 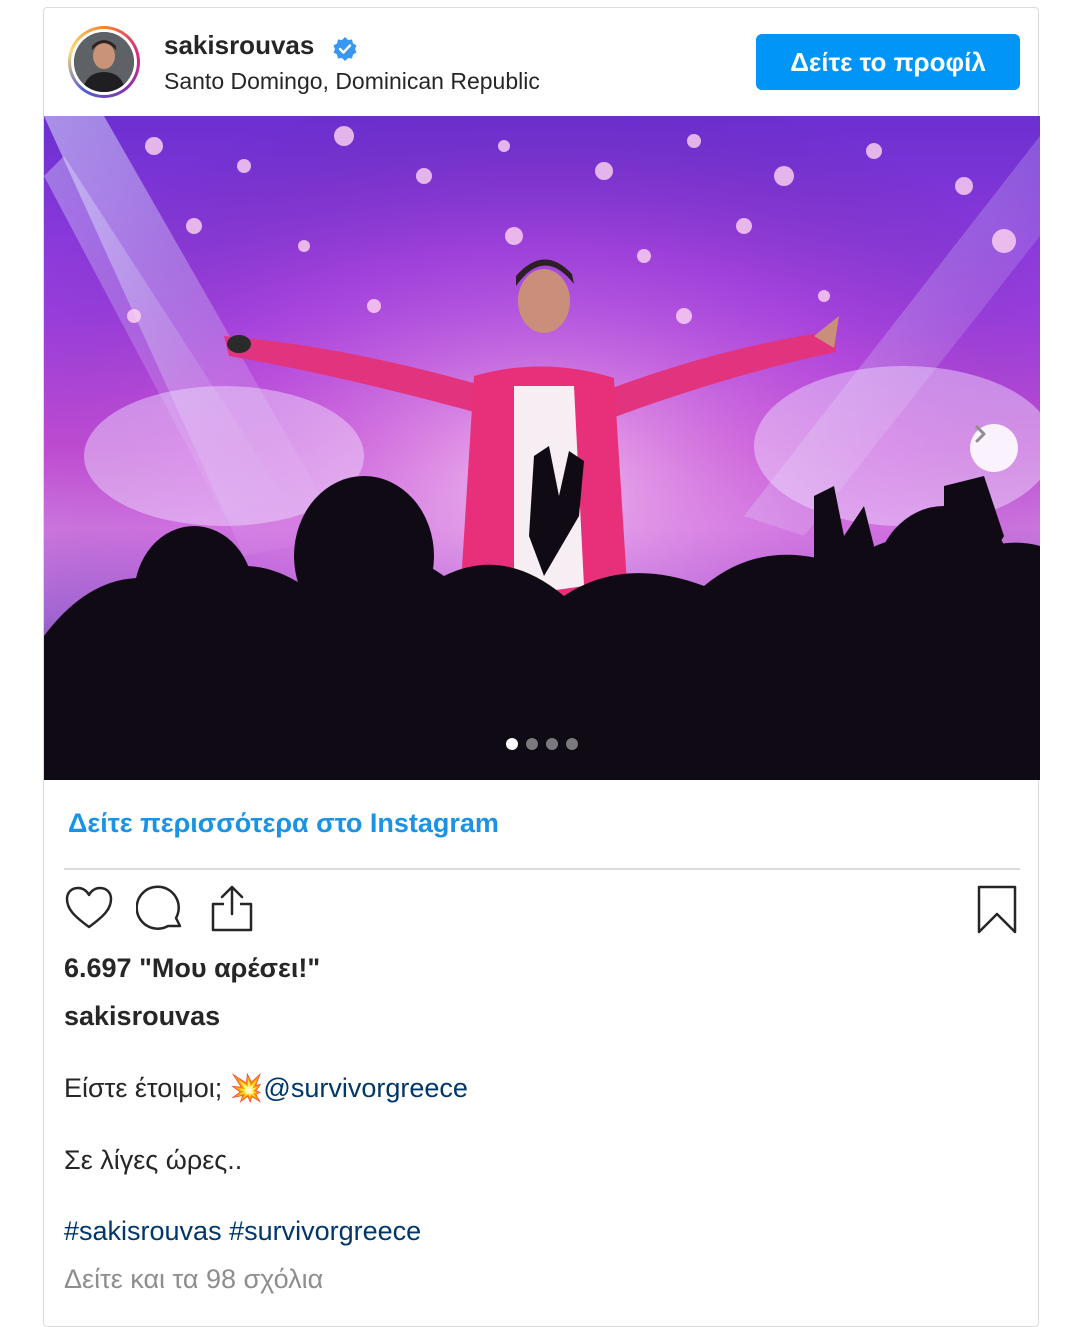 What do you see at coordinates (542, 744) in the screenshot?
I see `carousel-indicator` at bounding box center [542, 744].